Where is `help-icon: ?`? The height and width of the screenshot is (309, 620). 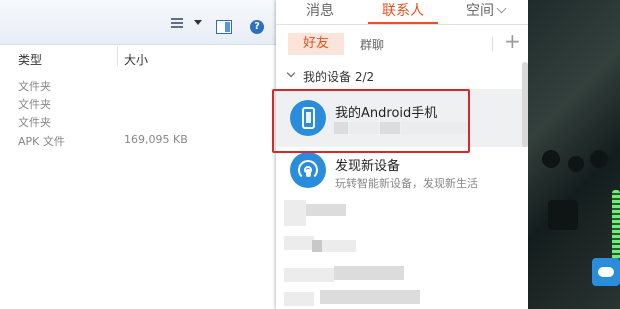
help-icon: ? is located at coordinates (257, 27).